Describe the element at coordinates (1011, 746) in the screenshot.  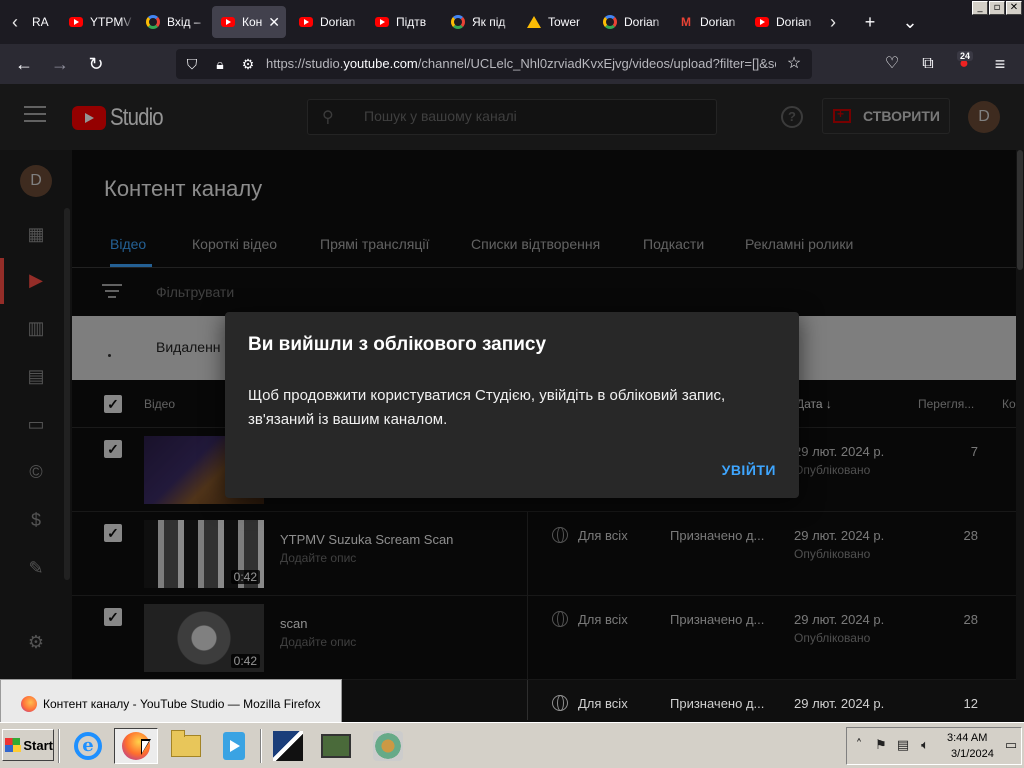
I see `show-desktop-icon: ▭` at that location.